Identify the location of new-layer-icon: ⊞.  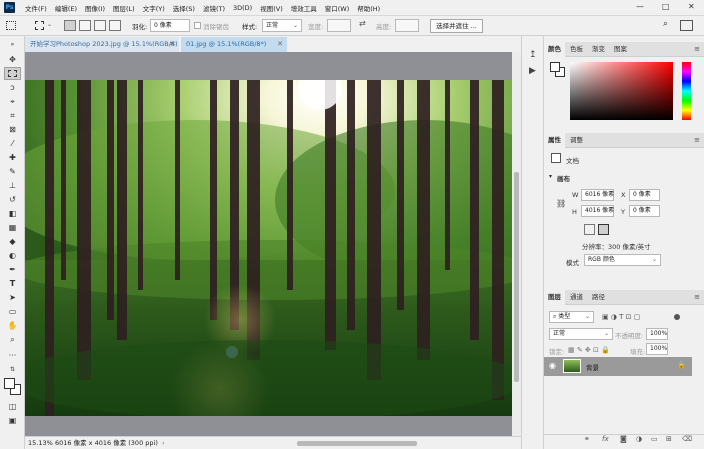
(669, 439).